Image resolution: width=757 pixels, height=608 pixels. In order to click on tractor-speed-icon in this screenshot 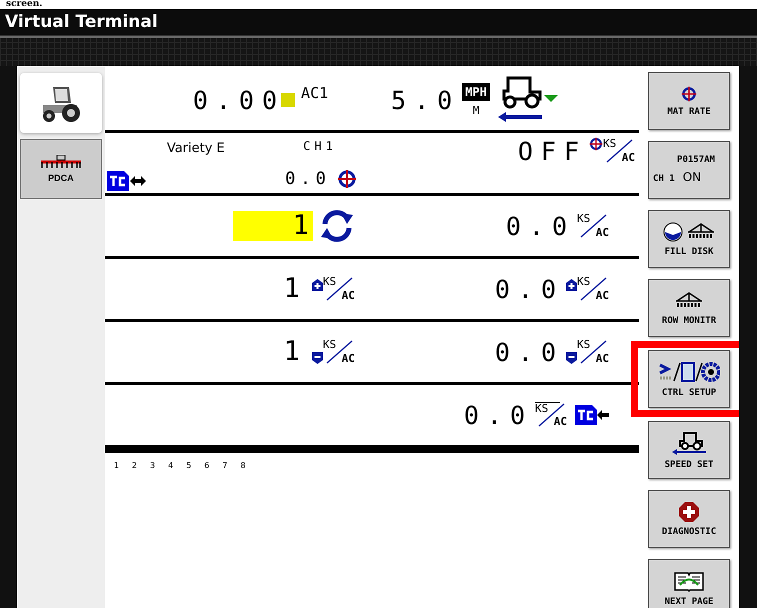, I will do `click(689, 442)`.